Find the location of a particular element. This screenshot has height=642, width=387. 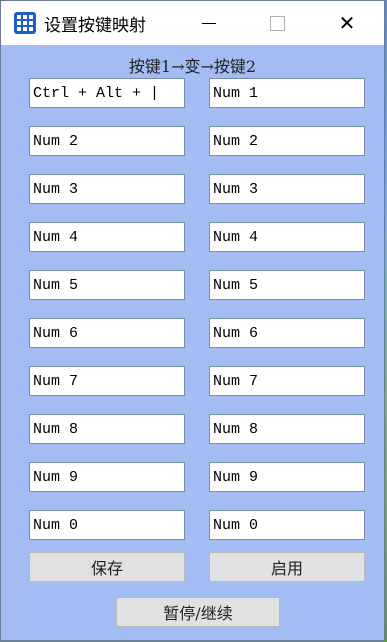

minimize-icon is located at coordinates (209, 23).